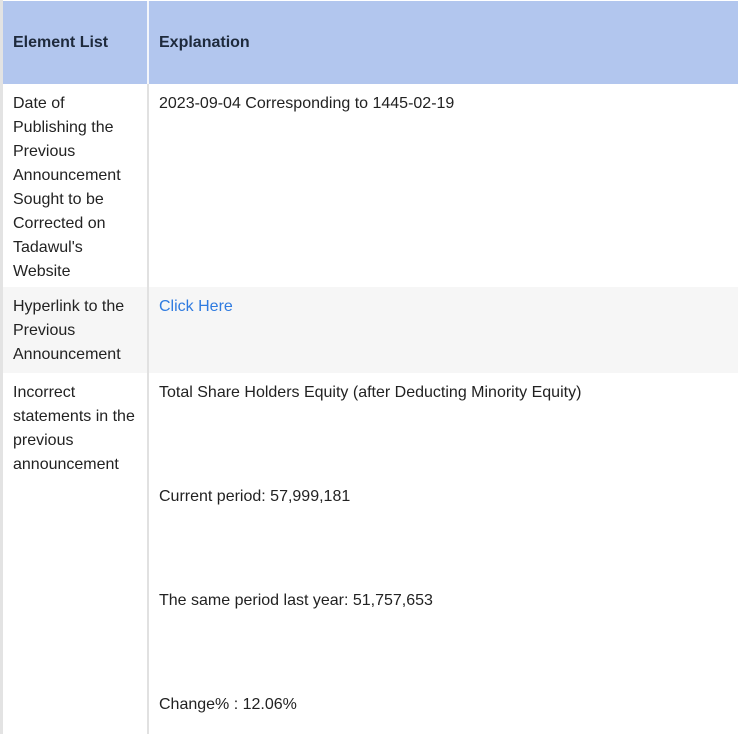  What do you see at coordinates (443, 42) in the screenshot?
I see `header-explanation: Explanation` at bounding box center [443, 42].